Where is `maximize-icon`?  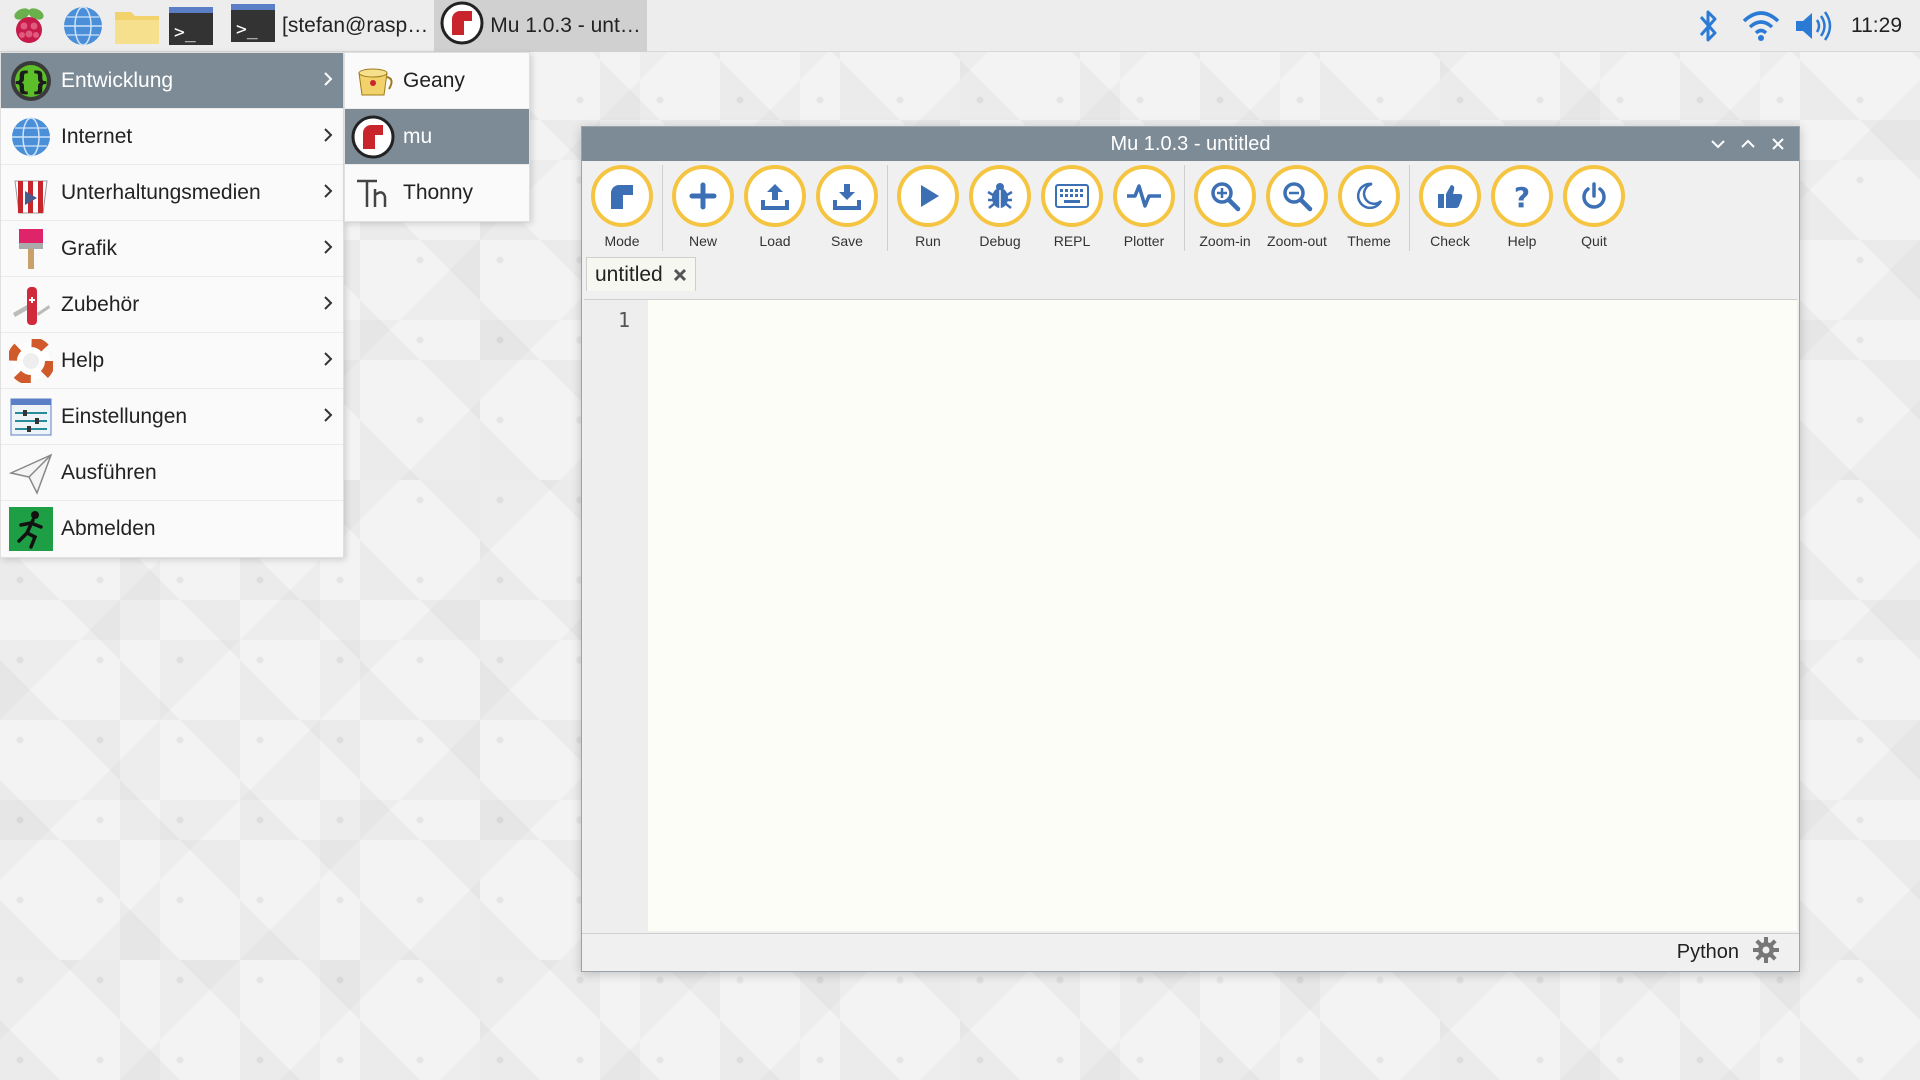 maximize-icon is located at coordinates (1748, 144).